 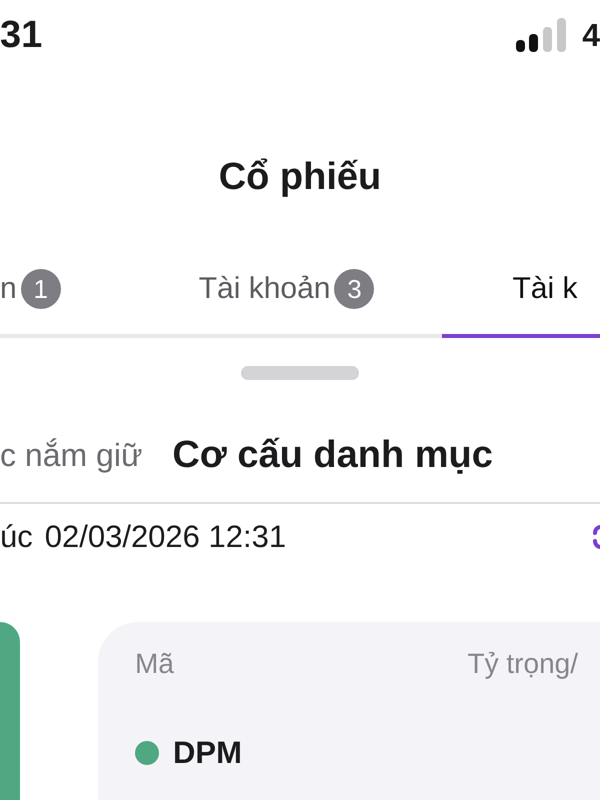 What do you see at coordinates (207, 753) in the screenshot?
I see `stock-symbol: DPM` at bounding box center [207, 753].